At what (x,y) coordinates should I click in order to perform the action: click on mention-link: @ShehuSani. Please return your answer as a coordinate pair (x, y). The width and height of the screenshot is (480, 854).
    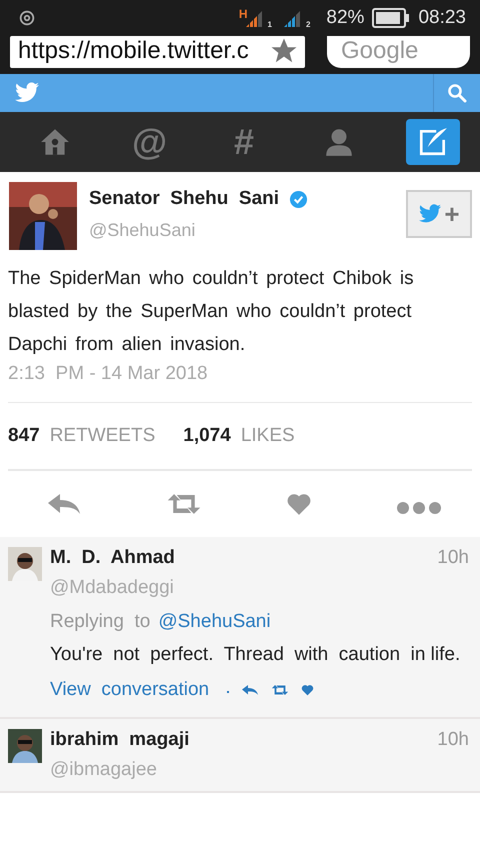
    Looking at the image, I should click on (214, 622).